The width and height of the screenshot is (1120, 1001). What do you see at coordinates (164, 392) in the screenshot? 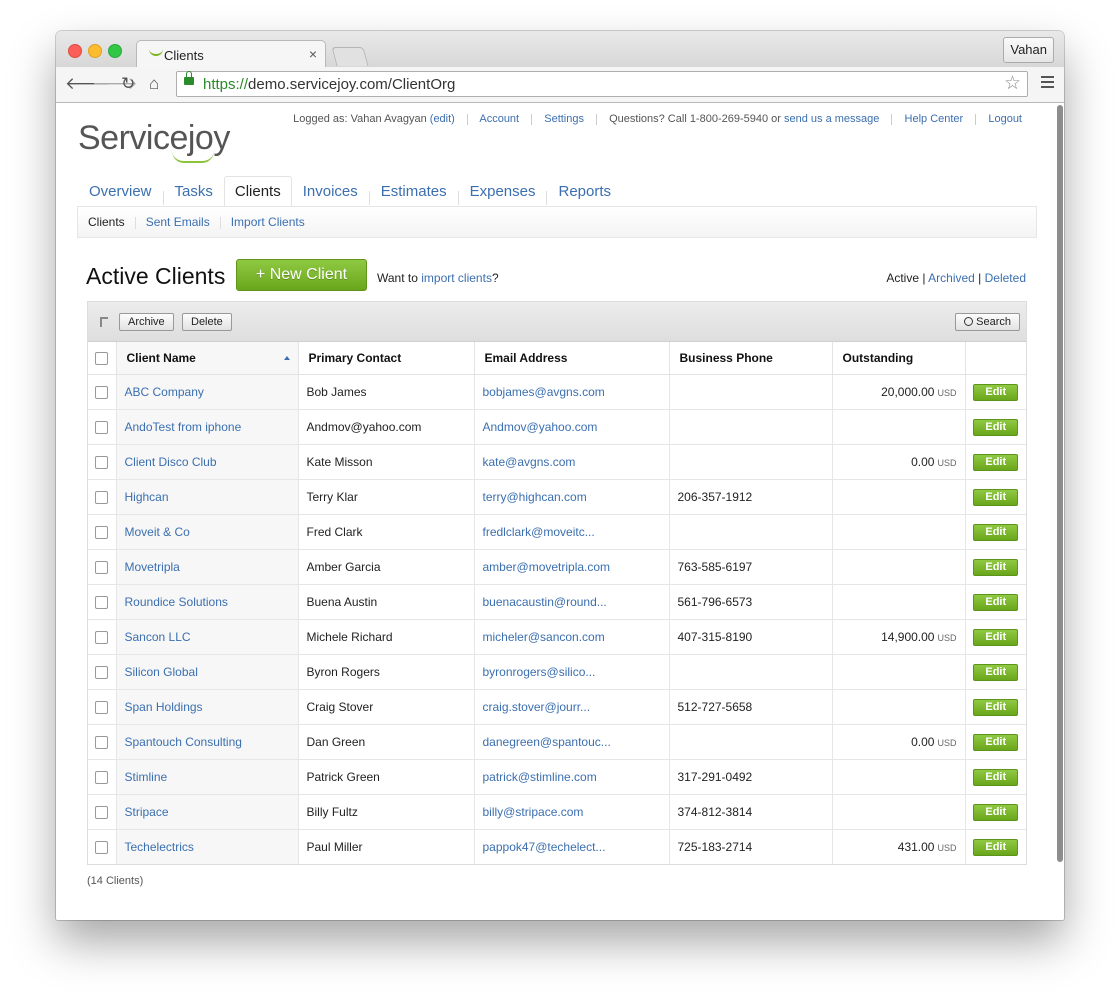
I see `client-name-link: ABC Company` at bounding box center [164, 392].